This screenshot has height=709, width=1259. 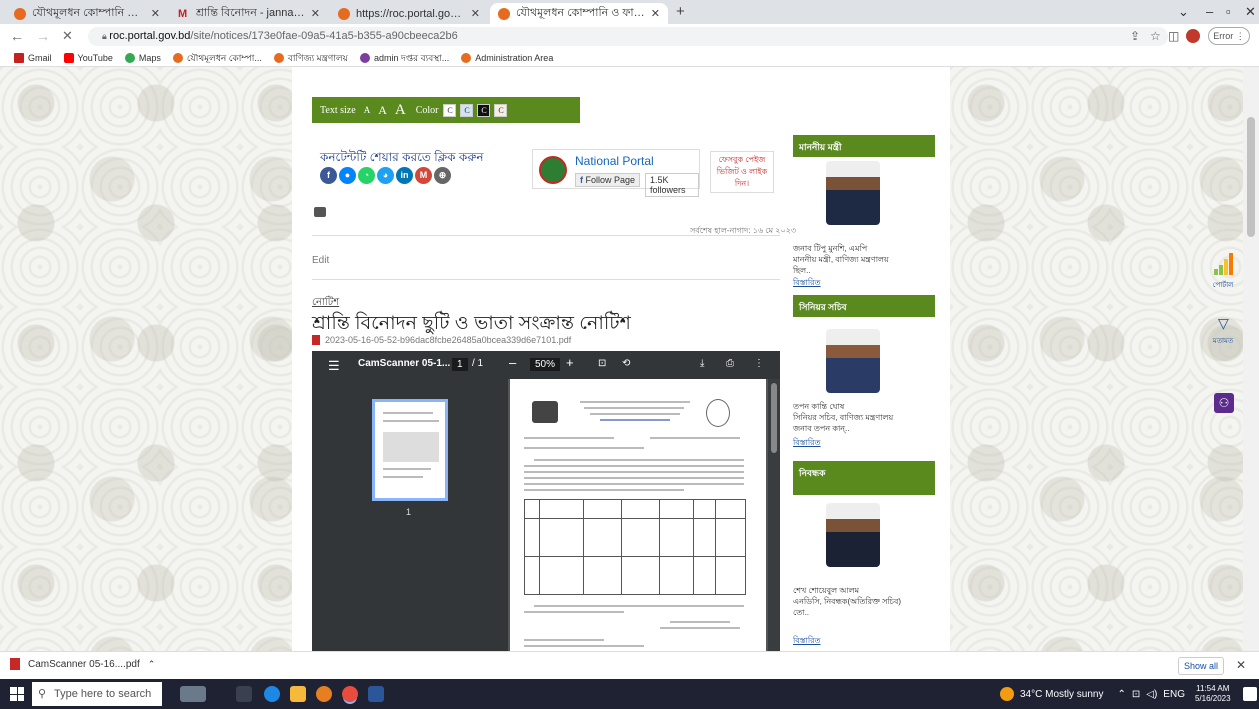 What do you see at coordinates (774, 515) in the screenshot?
I see `pdf-scrollbar` at bounding box center [774, 515].